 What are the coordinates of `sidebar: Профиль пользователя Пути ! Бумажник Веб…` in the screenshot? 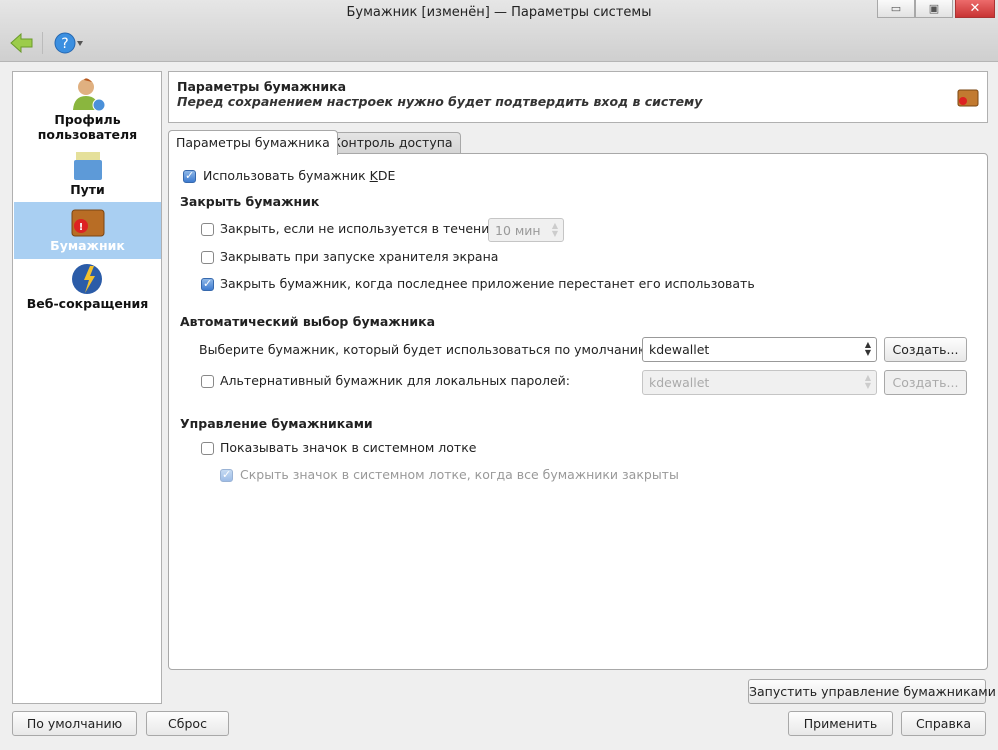 It's located at (87, 387).